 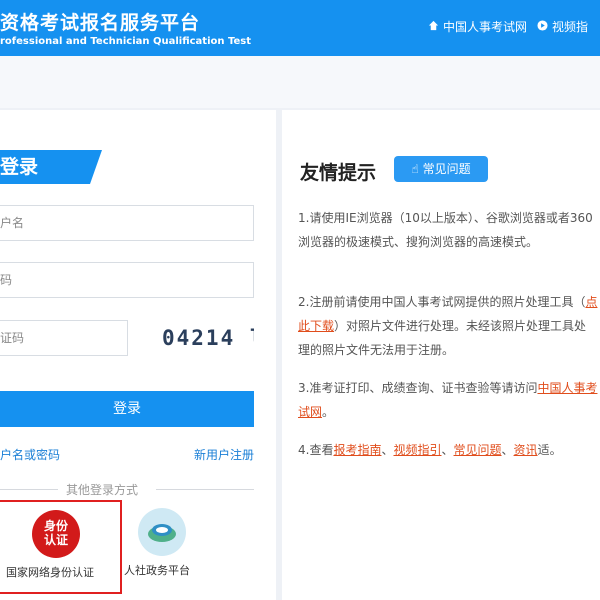 I want to click on video-guide-link: 视频指引, so click(x=417, y=450).